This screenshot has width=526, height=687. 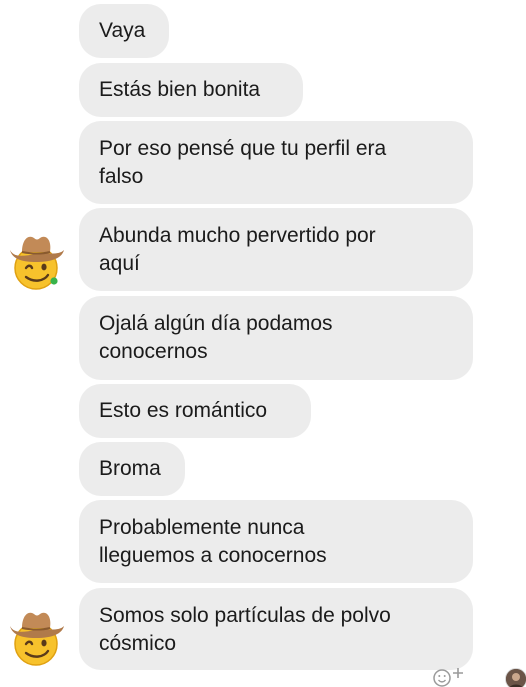 I want to click on message-bubble: Abunda mucho pervertido por aquí, so click(x=276, y=249).